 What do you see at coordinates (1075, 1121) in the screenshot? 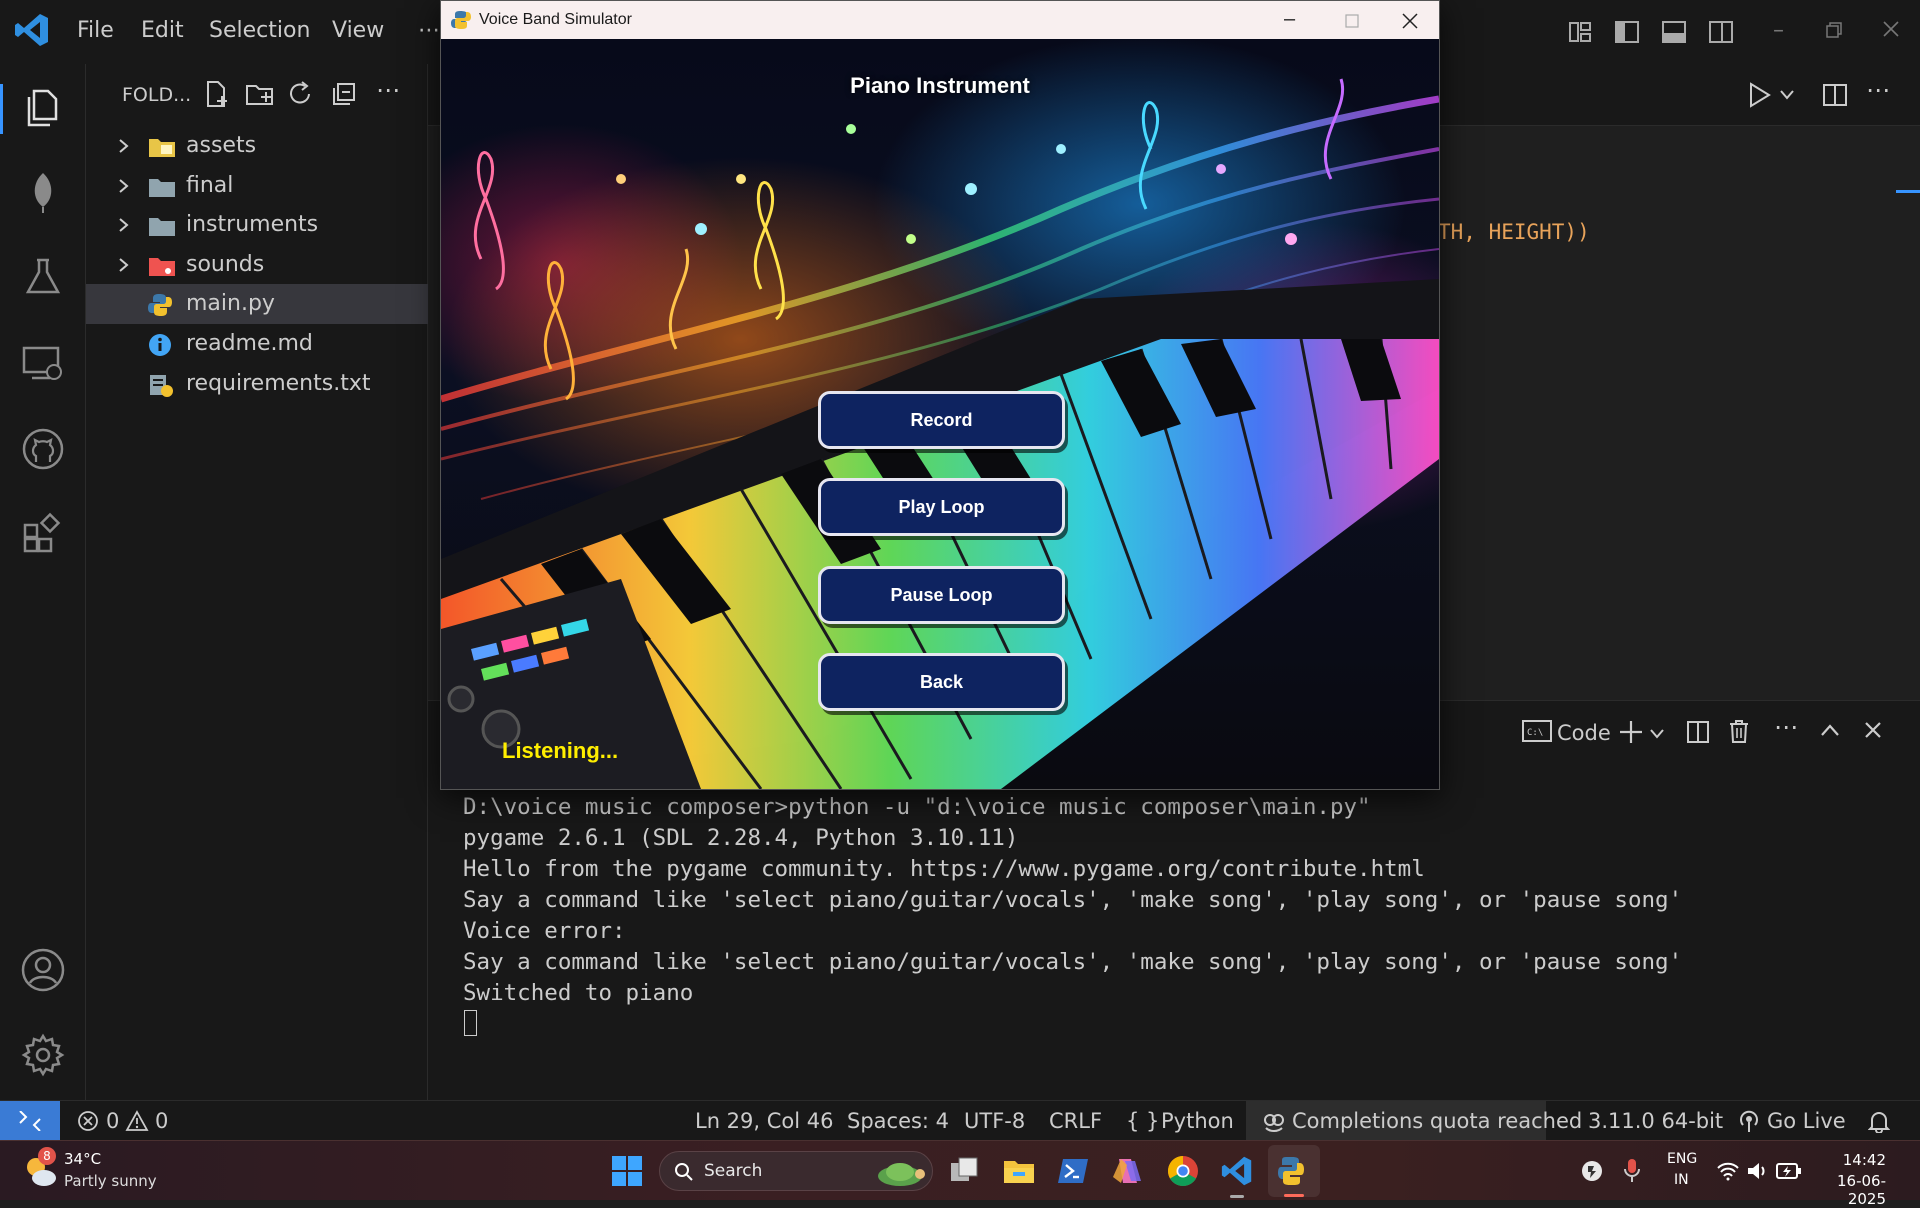
I see `end-of-line: CRLF` at bounding box center [1075, 1121].